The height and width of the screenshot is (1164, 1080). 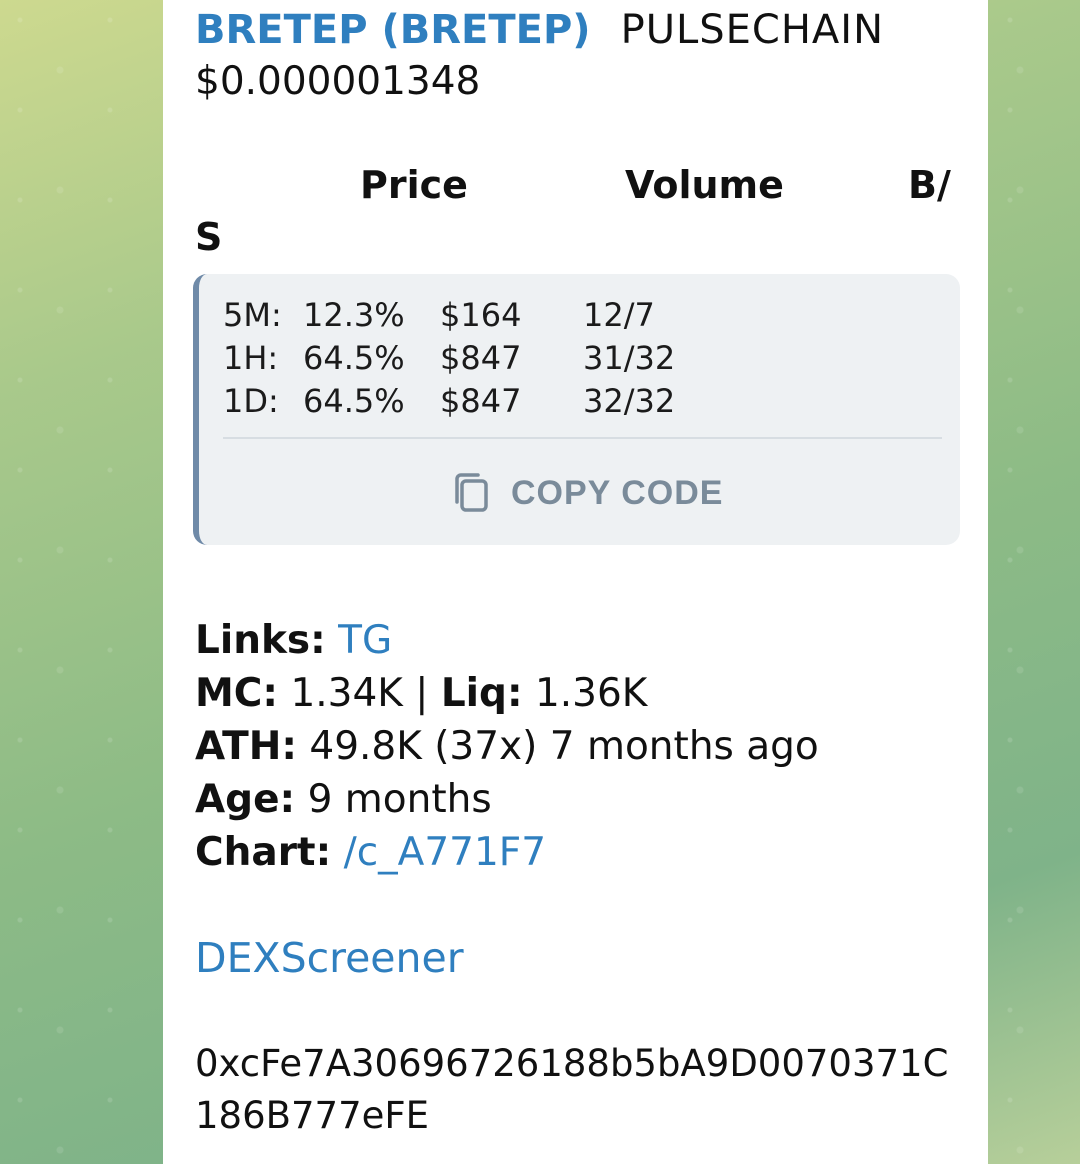 What do you see at coordinates (251, 401) in the screenshot?
I see `row-timeframe: 1D:` at bounding box center [251, 401].